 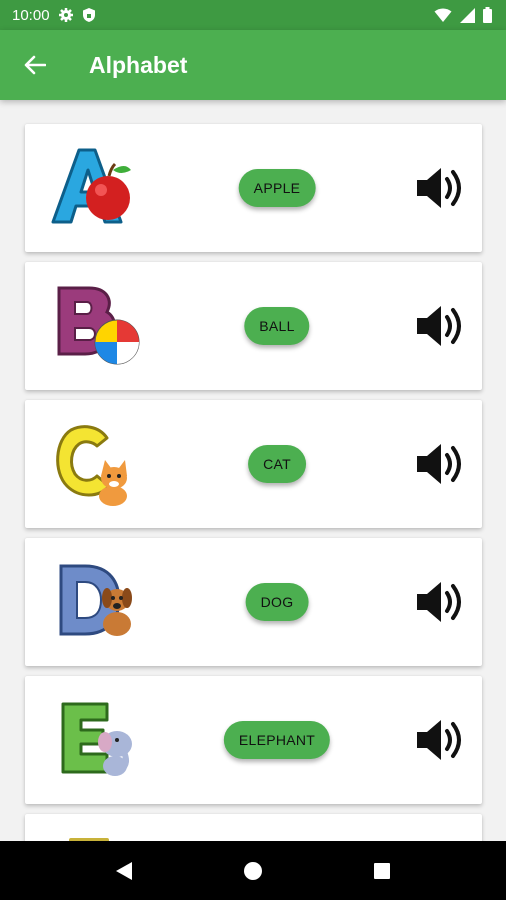 What do you see at coordinates (98, 325) in the screenshot?
I see `letter-b-ball-image` at bounding box center [98, 325].